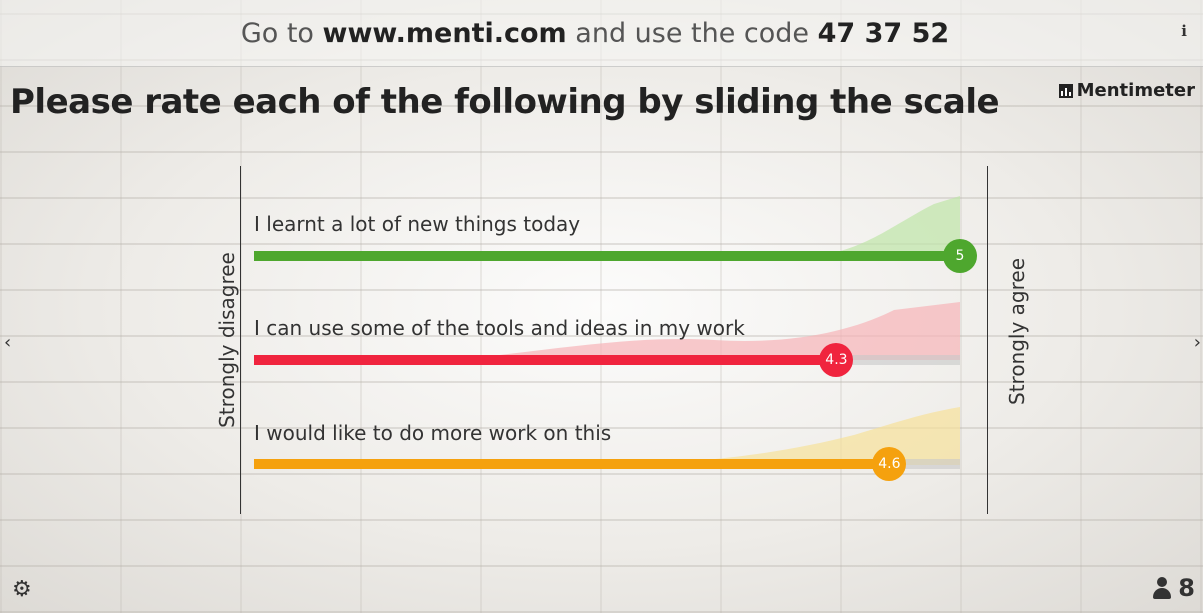  What do you see at coordinates (692, 33) in the screenshot?
I see `join-middle: and use the code` at bounding box center [692, 33].